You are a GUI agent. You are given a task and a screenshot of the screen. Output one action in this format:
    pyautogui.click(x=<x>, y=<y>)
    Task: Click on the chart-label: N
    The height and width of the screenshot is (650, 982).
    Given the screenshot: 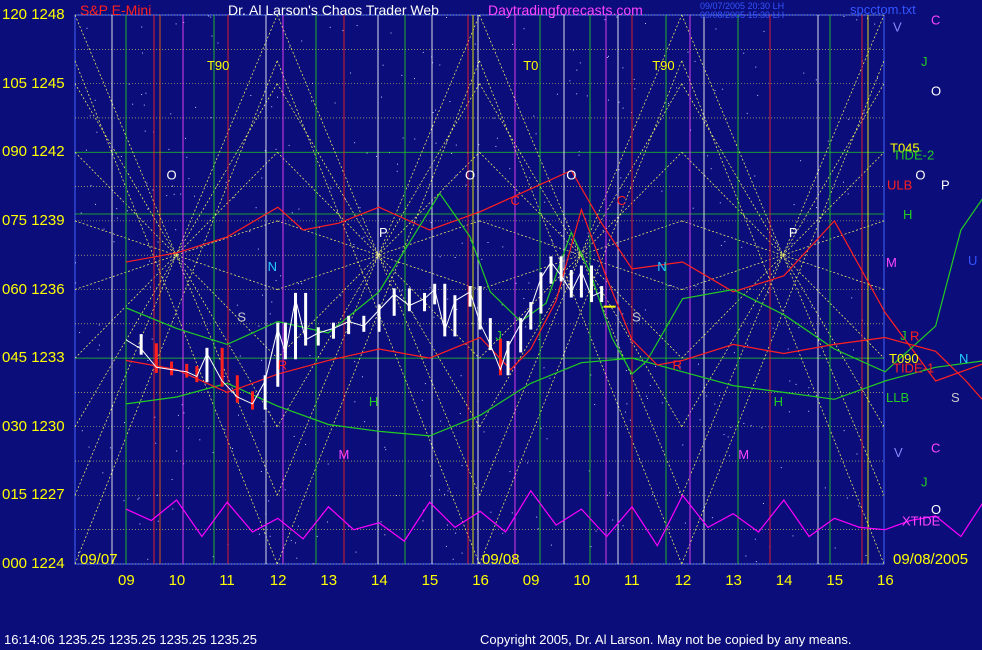 What is the action you would take?
    pyautogui.click(x=661, y=266)
    